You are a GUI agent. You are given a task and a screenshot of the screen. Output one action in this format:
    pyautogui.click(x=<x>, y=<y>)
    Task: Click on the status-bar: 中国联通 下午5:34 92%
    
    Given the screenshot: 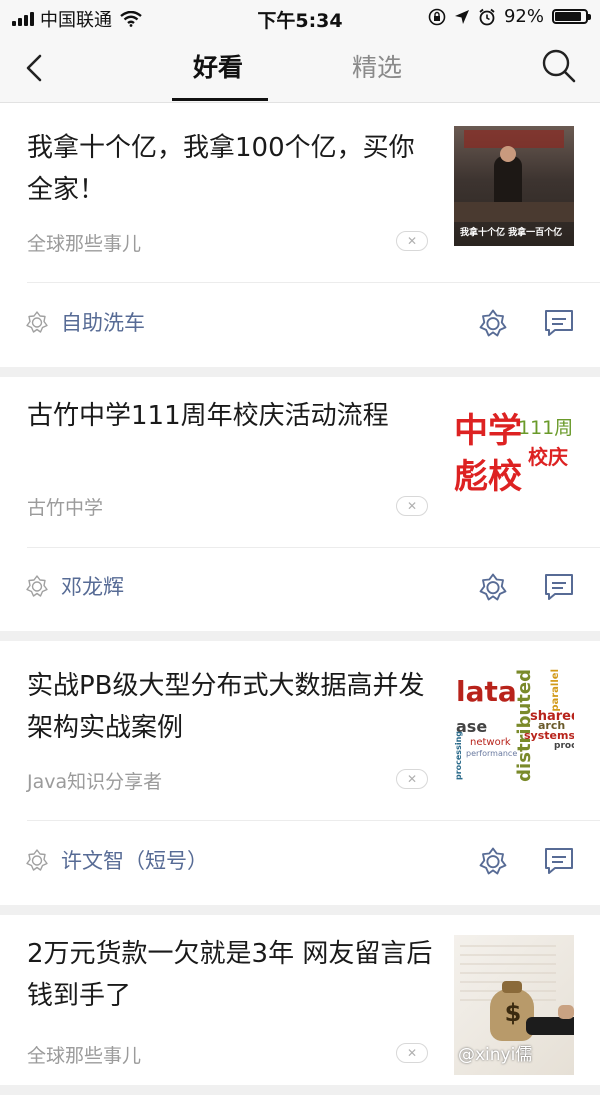 What is the action you would take?
    pyautogui.click(x=300, y=17)
    